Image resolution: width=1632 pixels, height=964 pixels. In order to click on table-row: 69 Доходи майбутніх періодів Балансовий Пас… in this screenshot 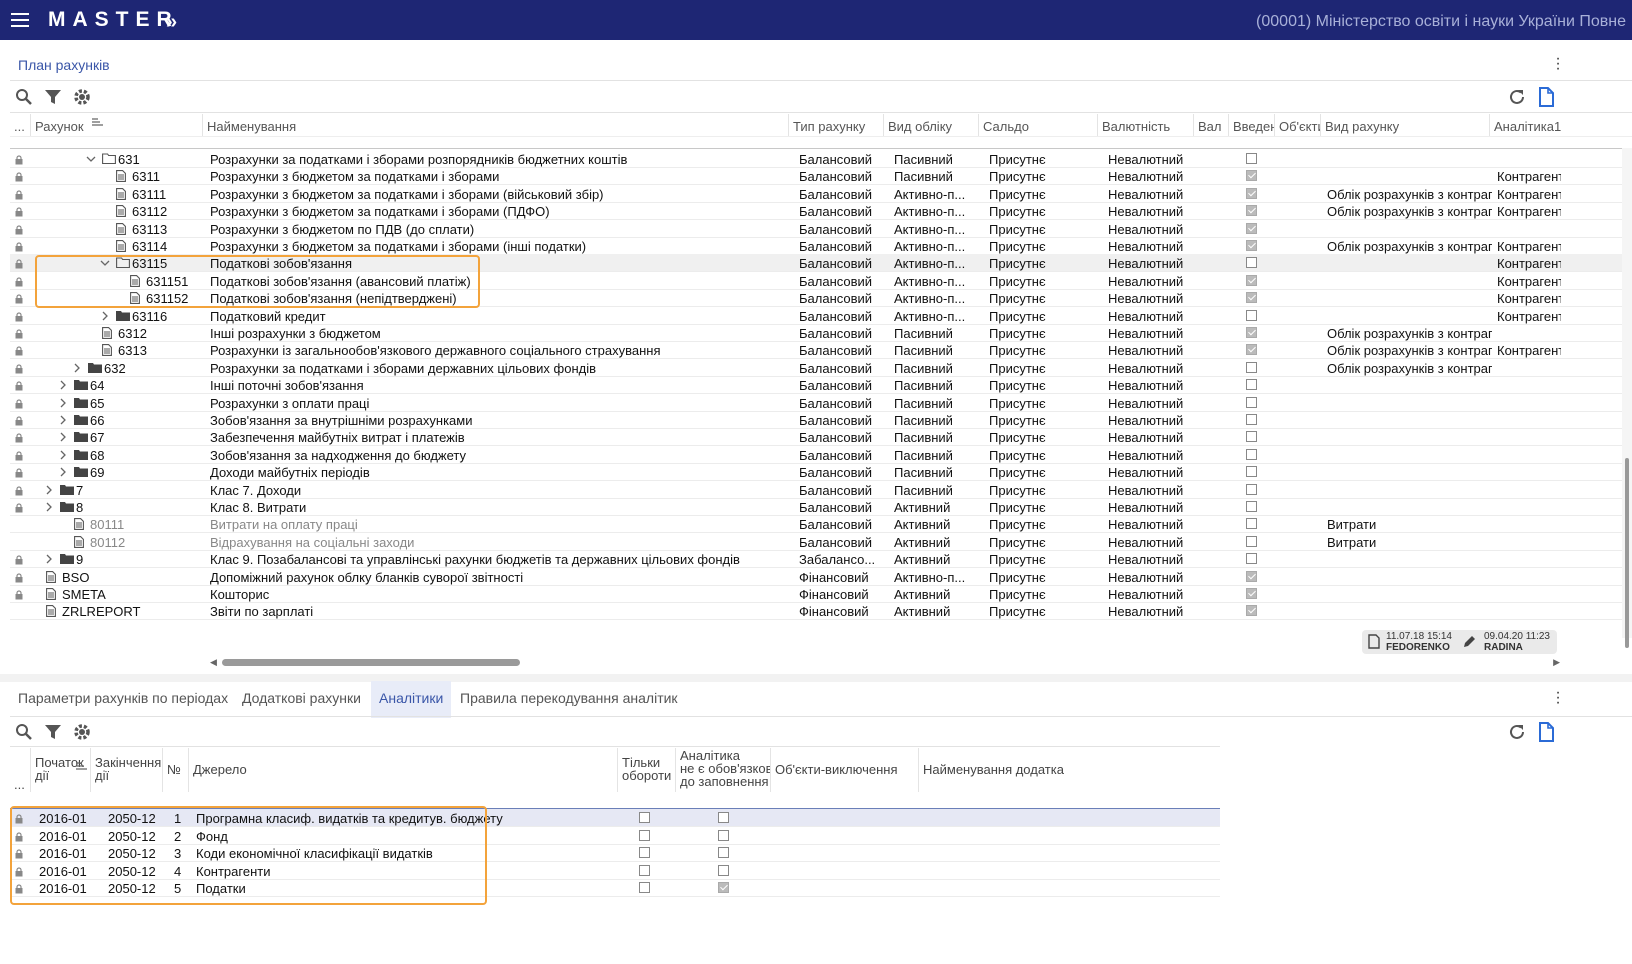, I will do `click(821, 472)`.